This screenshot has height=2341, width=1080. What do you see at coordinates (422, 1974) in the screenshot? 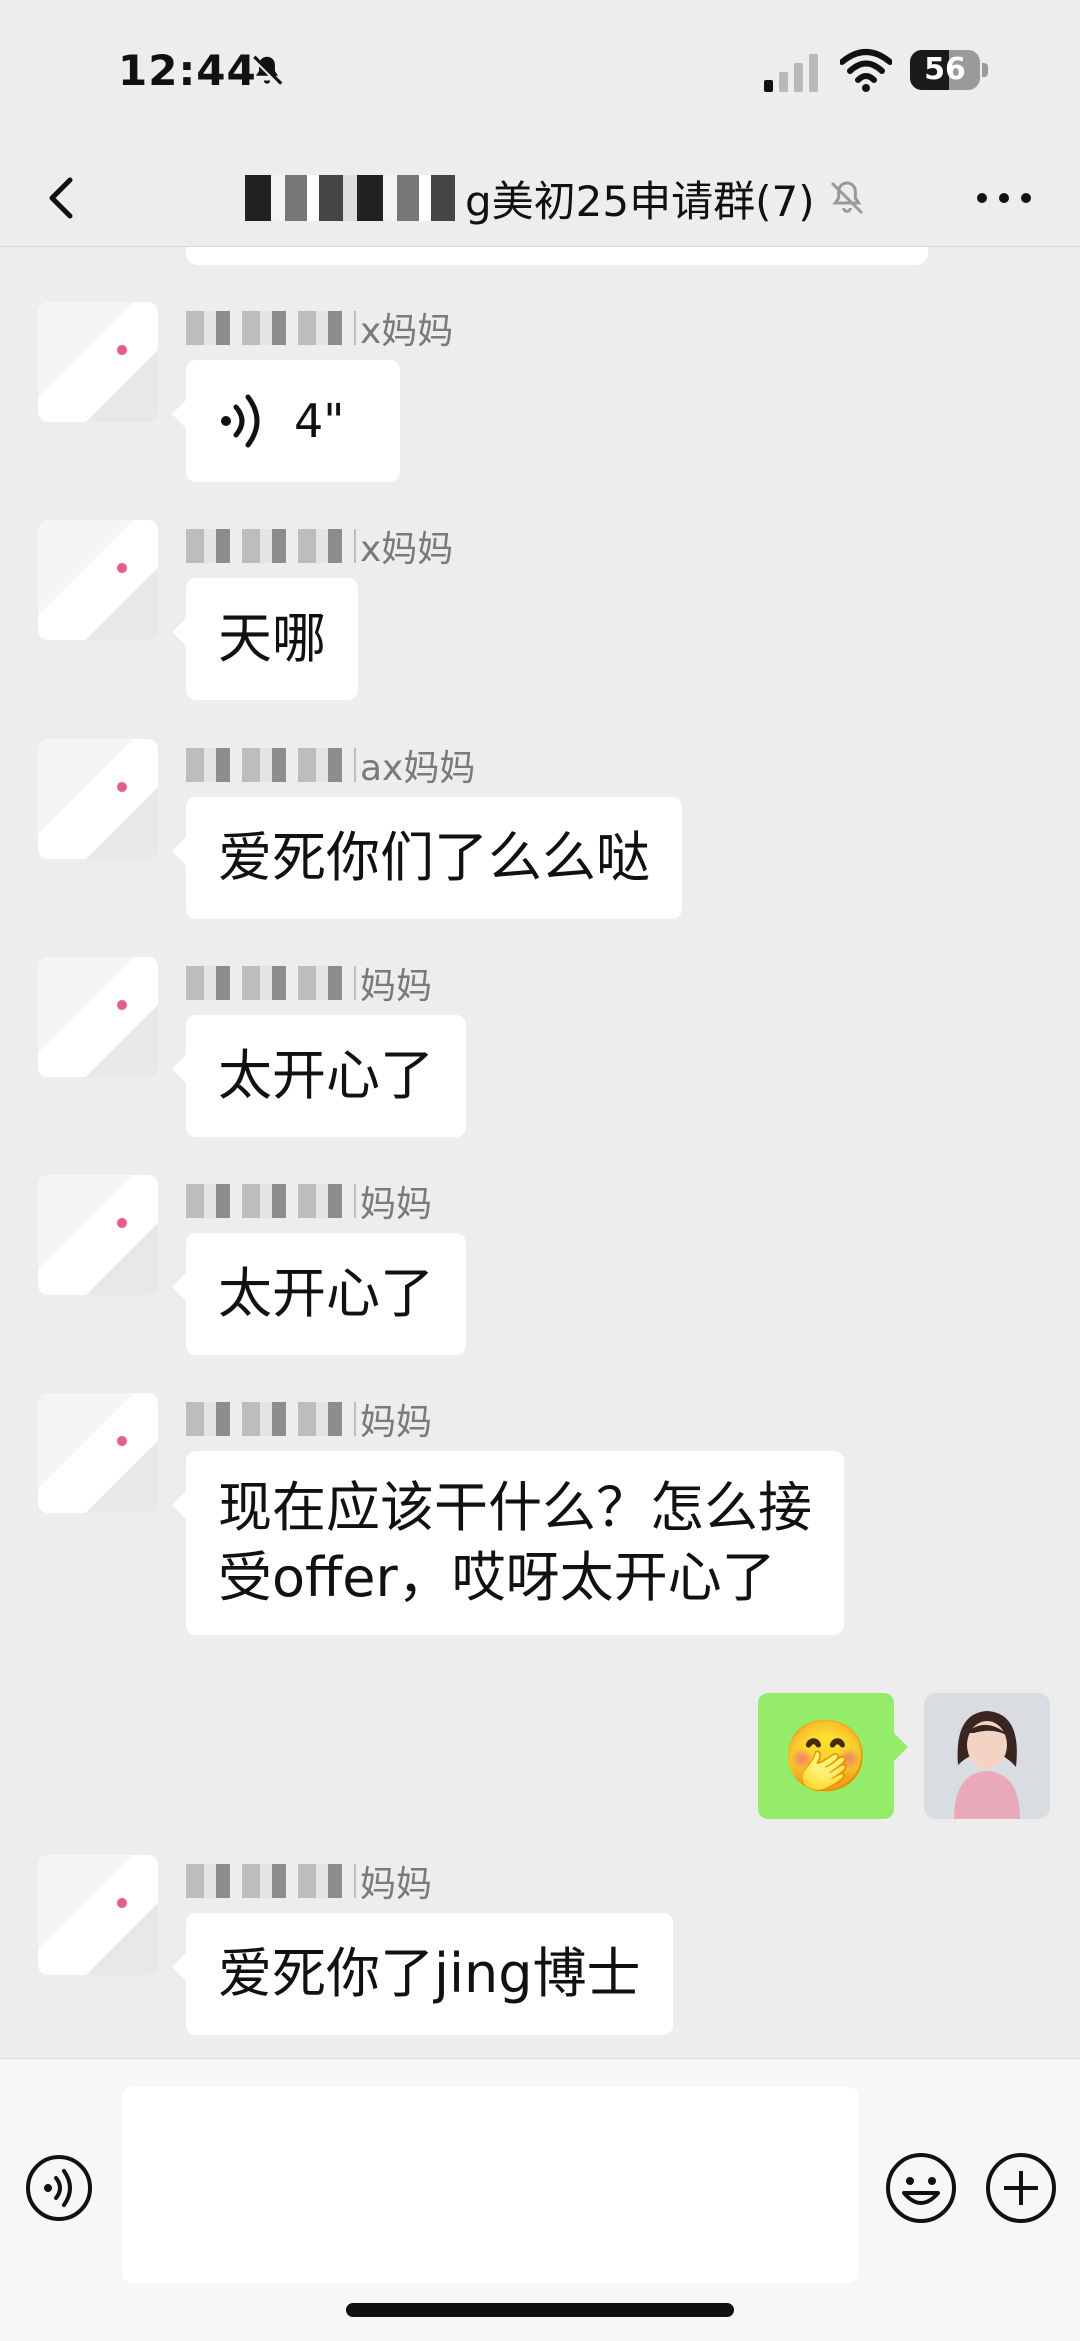
I see `text-message-bubble: 爱死你了jing博士` at bounding box center [422, 1974].